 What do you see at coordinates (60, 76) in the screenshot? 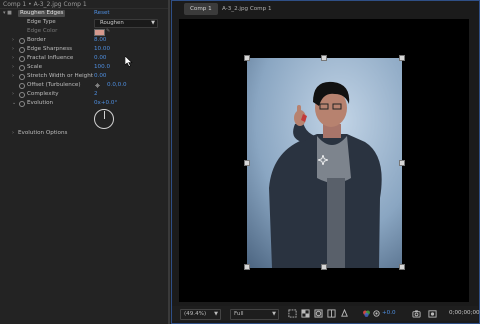
I see `property-label: Stretch Width or Height` at bounding box center [60, 76].